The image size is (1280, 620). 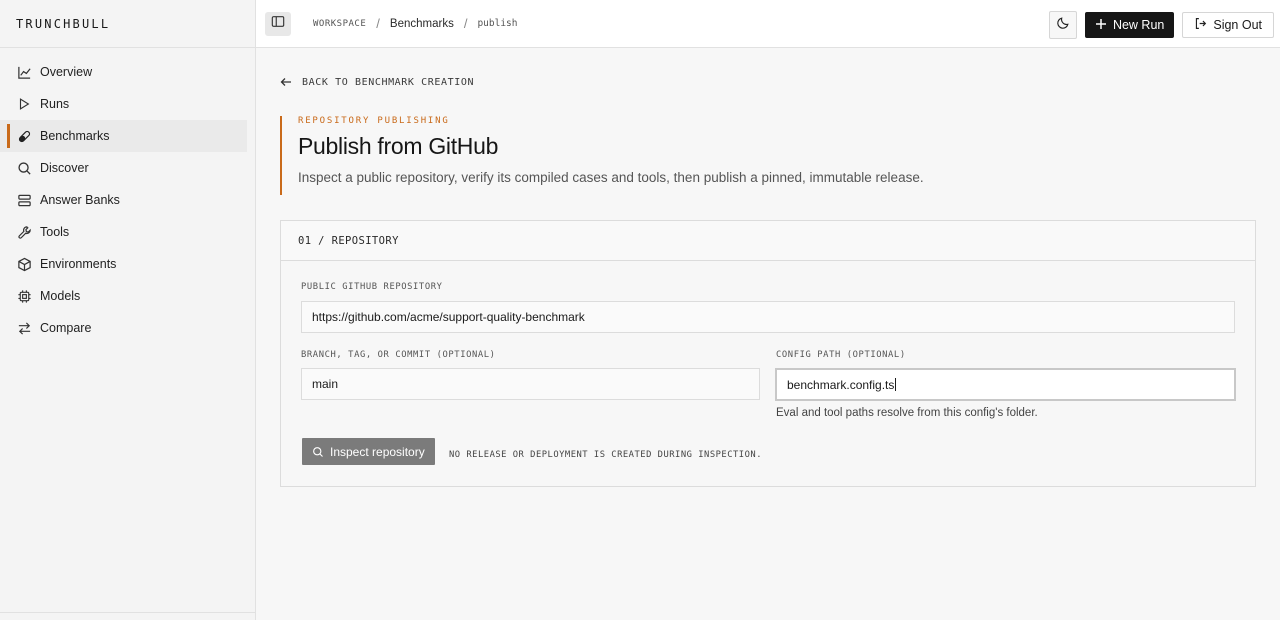 What do you see at coordinates (1237, 25) in the screenshot?
I see `sign-out-label: Sign Out` at bounding box center [1237, 25].